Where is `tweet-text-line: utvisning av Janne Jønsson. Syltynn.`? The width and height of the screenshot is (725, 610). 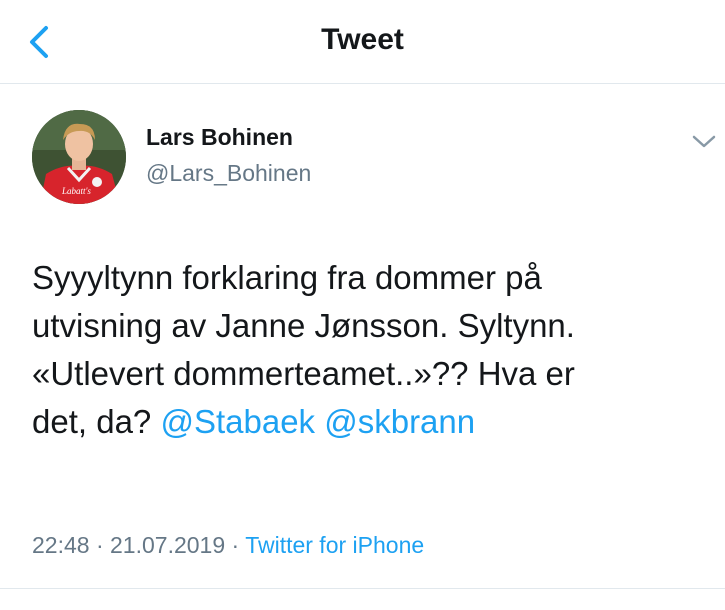 tweet-text-line: utvisning av Janne Jønsson. Syltynn. is located at coordinates (303, 325).